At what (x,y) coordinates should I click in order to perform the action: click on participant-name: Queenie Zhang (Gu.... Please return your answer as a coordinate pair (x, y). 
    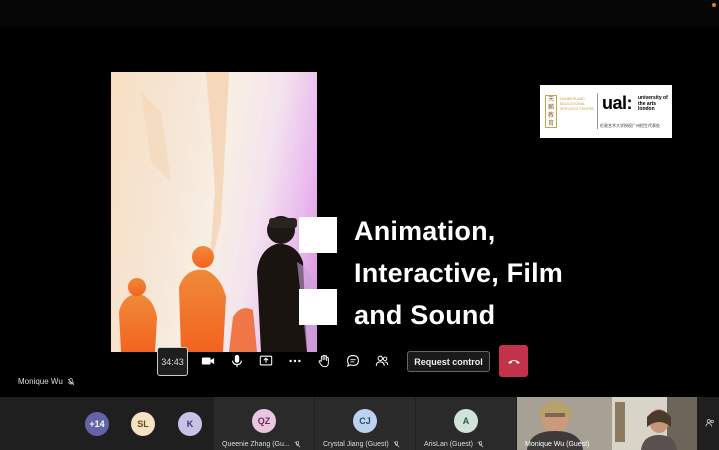
    Looking at the image, I should click on (256, 444).